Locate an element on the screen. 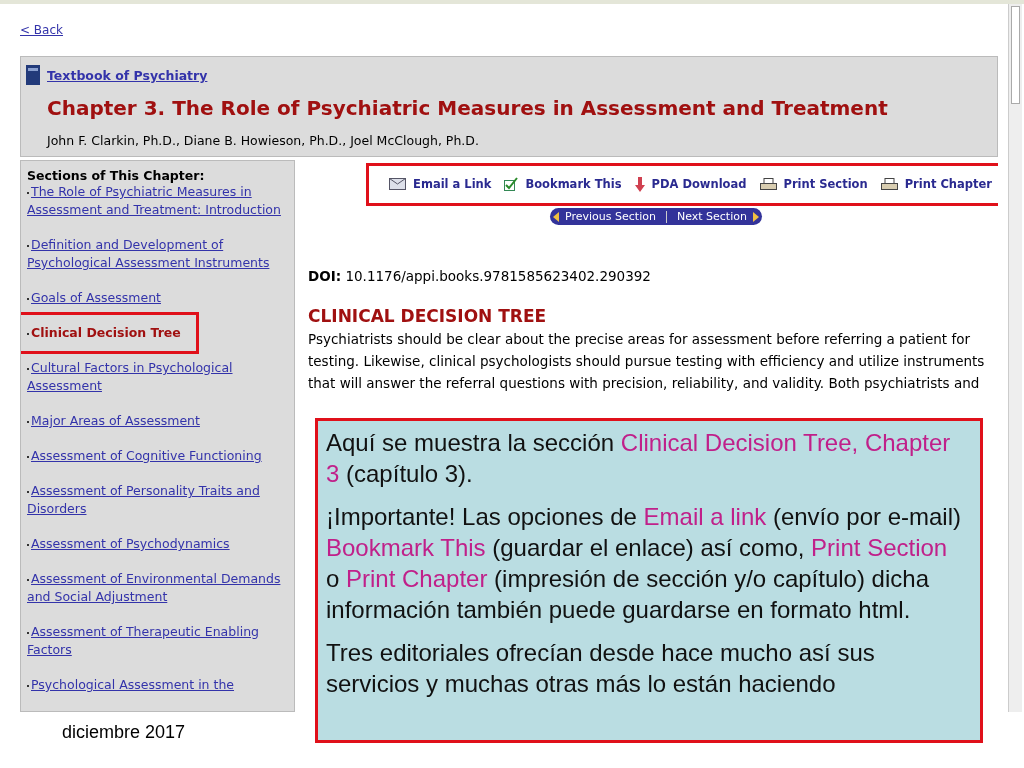 The width and height of the screenshot is (1024, 768). envelope-icon is located at coordinates (398, 184).